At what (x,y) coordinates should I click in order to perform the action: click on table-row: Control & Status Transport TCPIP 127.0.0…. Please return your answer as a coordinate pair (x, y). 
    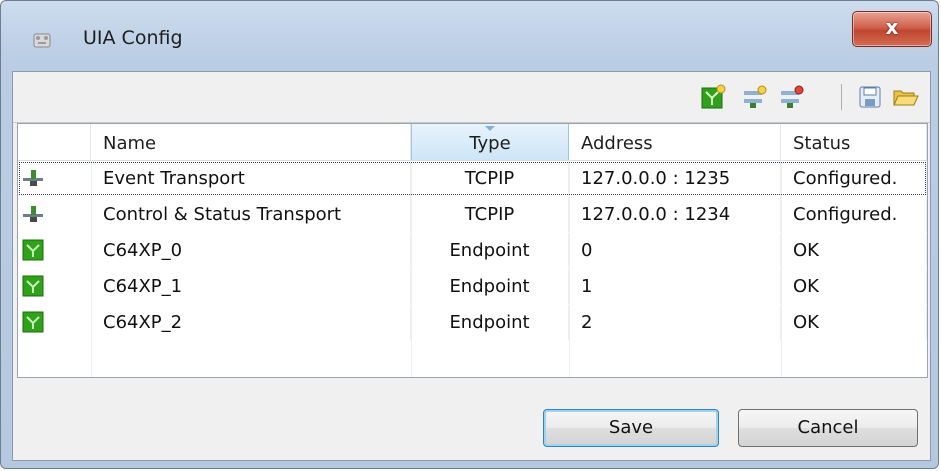
    Looking at the image, I should click on (472, 214).